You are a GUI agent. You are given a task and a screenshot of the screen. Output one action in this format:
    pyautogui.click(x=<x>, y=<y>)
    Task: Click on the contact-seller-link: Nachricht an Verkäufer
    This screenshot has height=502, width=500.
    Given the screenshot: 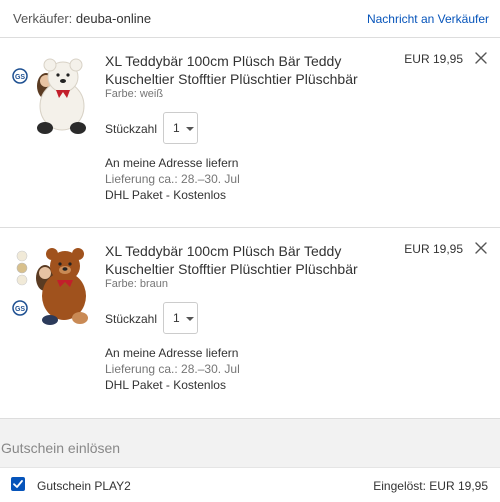 What is the action you would take?
    pyautogui.click(x=428, y=19)
    